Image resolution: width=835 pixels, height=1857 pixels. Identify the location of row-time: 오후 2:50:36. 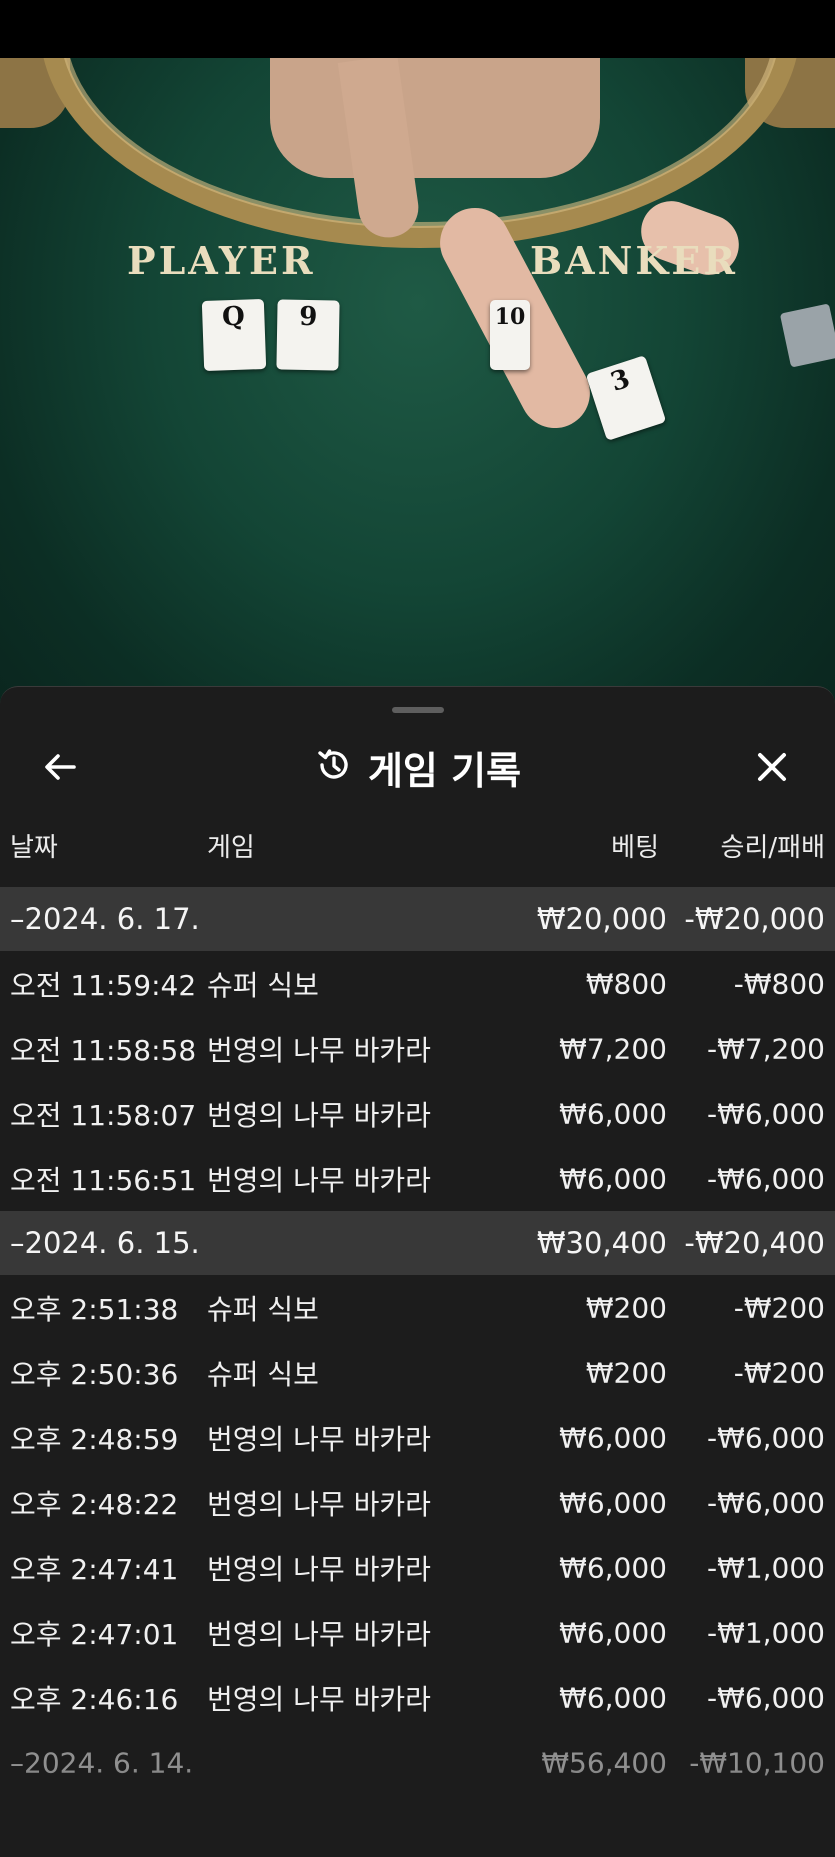
(94, 1374).